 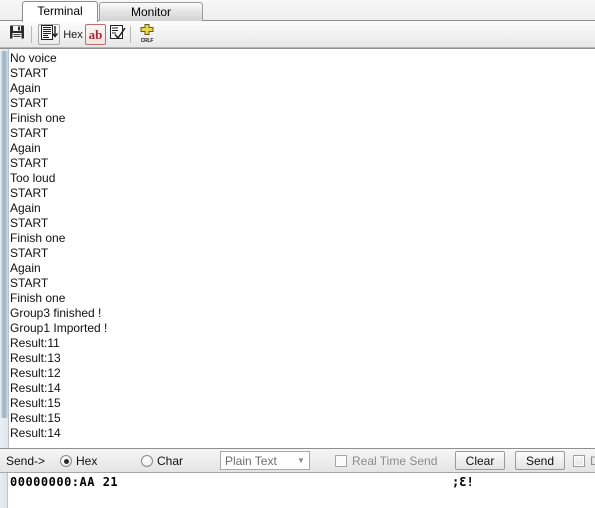 I want to click on radio-hex: Hex, so click(x=78, y=461).